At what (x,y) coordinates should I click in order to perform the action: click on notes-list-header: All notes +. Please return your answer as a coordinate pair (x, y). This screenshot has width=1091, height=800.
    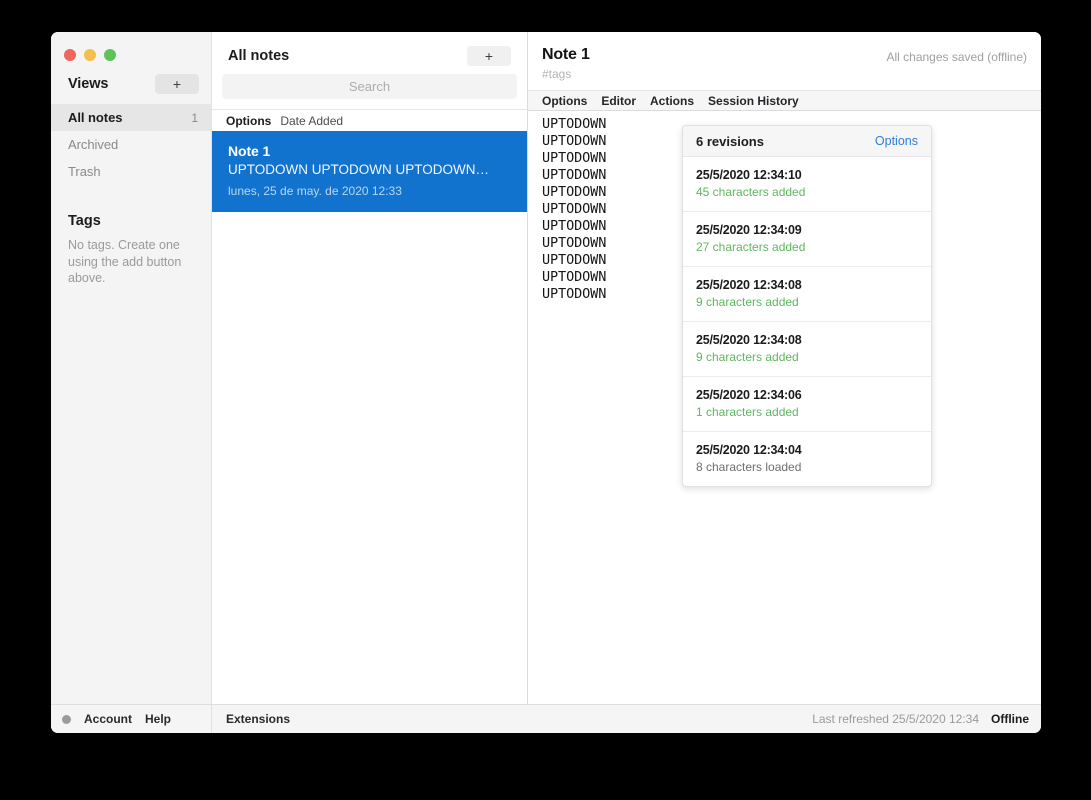
    Looking at the image, I should click on (369, 49).